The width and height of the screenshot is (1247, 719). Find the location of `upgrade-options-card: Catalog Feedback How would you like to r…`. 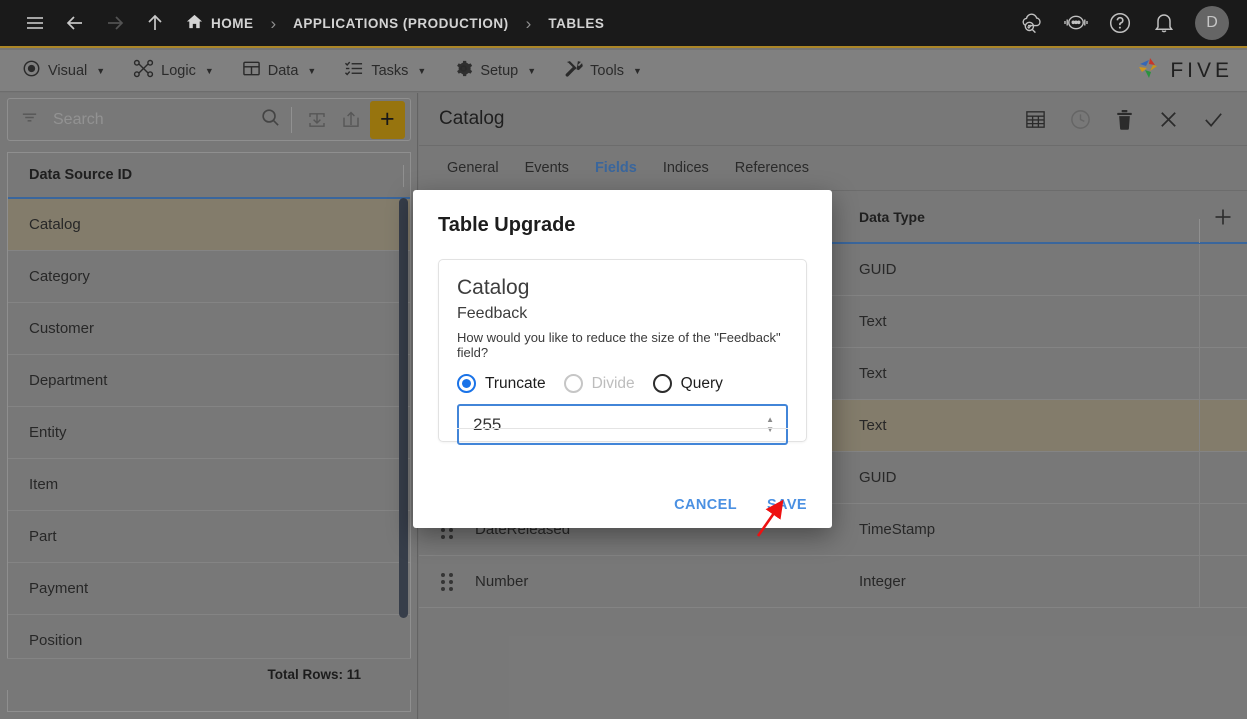

upgrade-options-card: Catalog Feedback How would you like to r… is located at coordinates (622, 352).